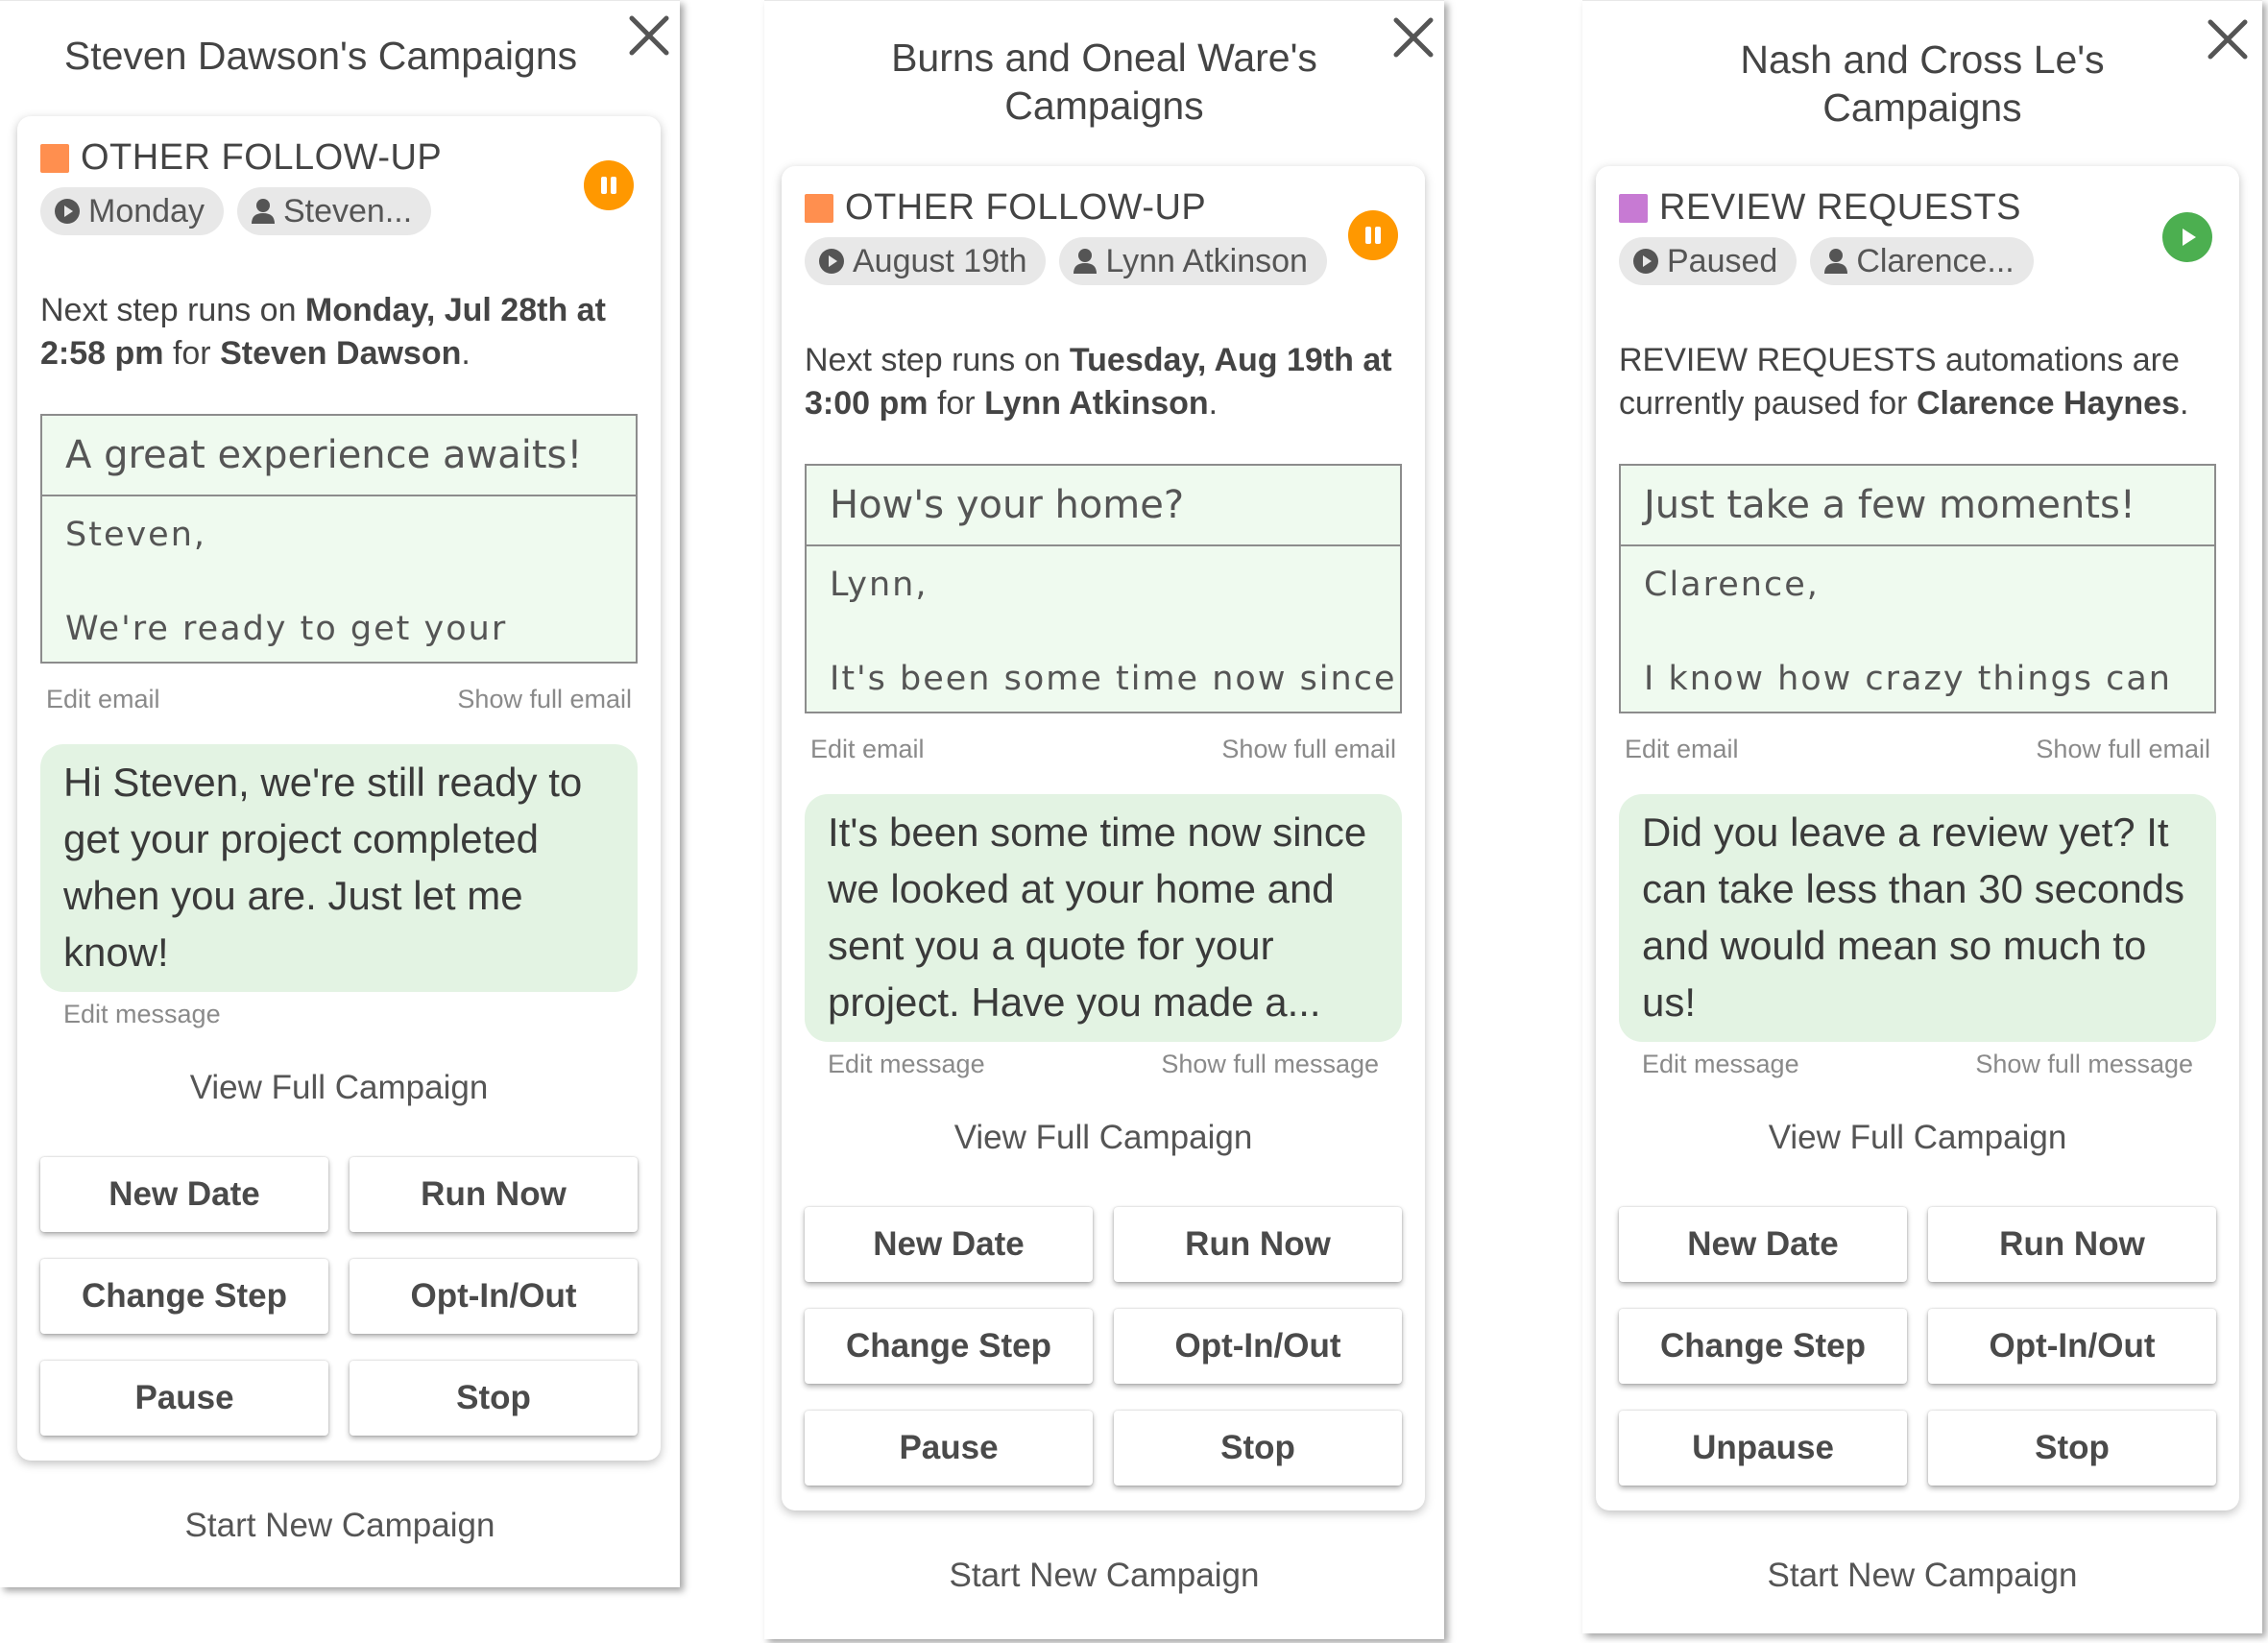 The width and height of the screenshot is (2268, 1643). I want to click on email-body: Lynn, It's been some time now since, so click(1103, 629).